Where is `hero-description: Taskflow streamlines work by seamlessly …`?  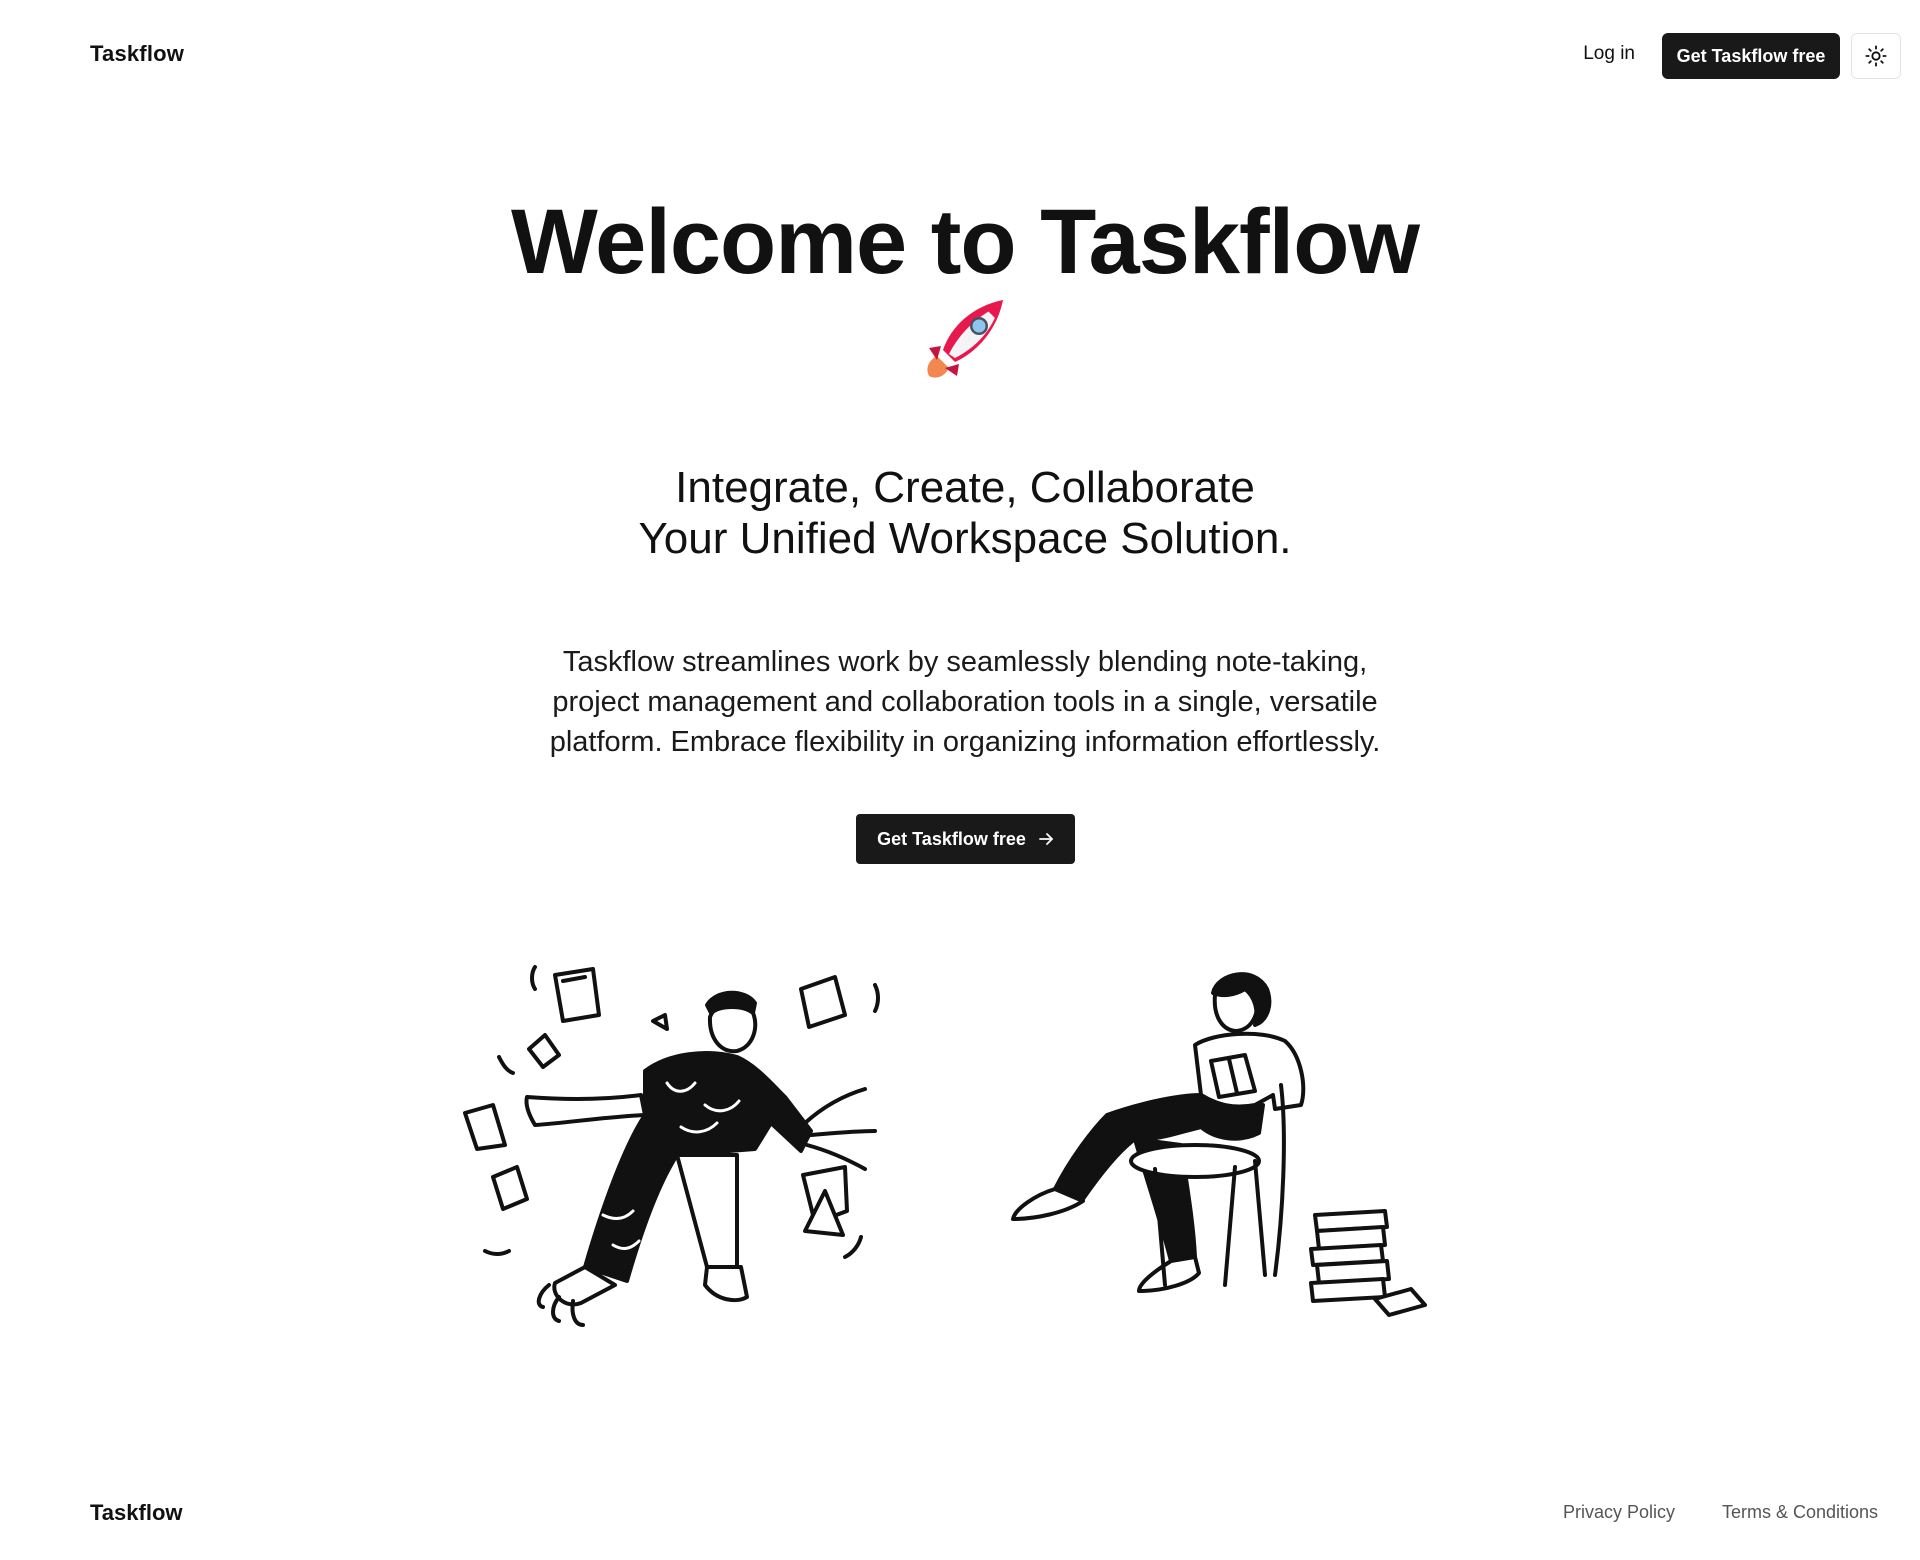
hero-description: Taskflow streamlines work by seamlessly … is located at coordinates (965, 702).